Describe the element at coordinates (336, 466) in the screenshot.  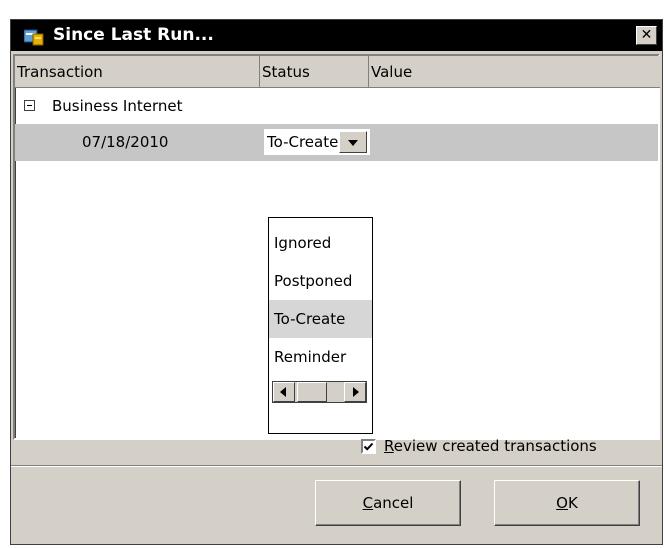
I see `button-separator` at that location.